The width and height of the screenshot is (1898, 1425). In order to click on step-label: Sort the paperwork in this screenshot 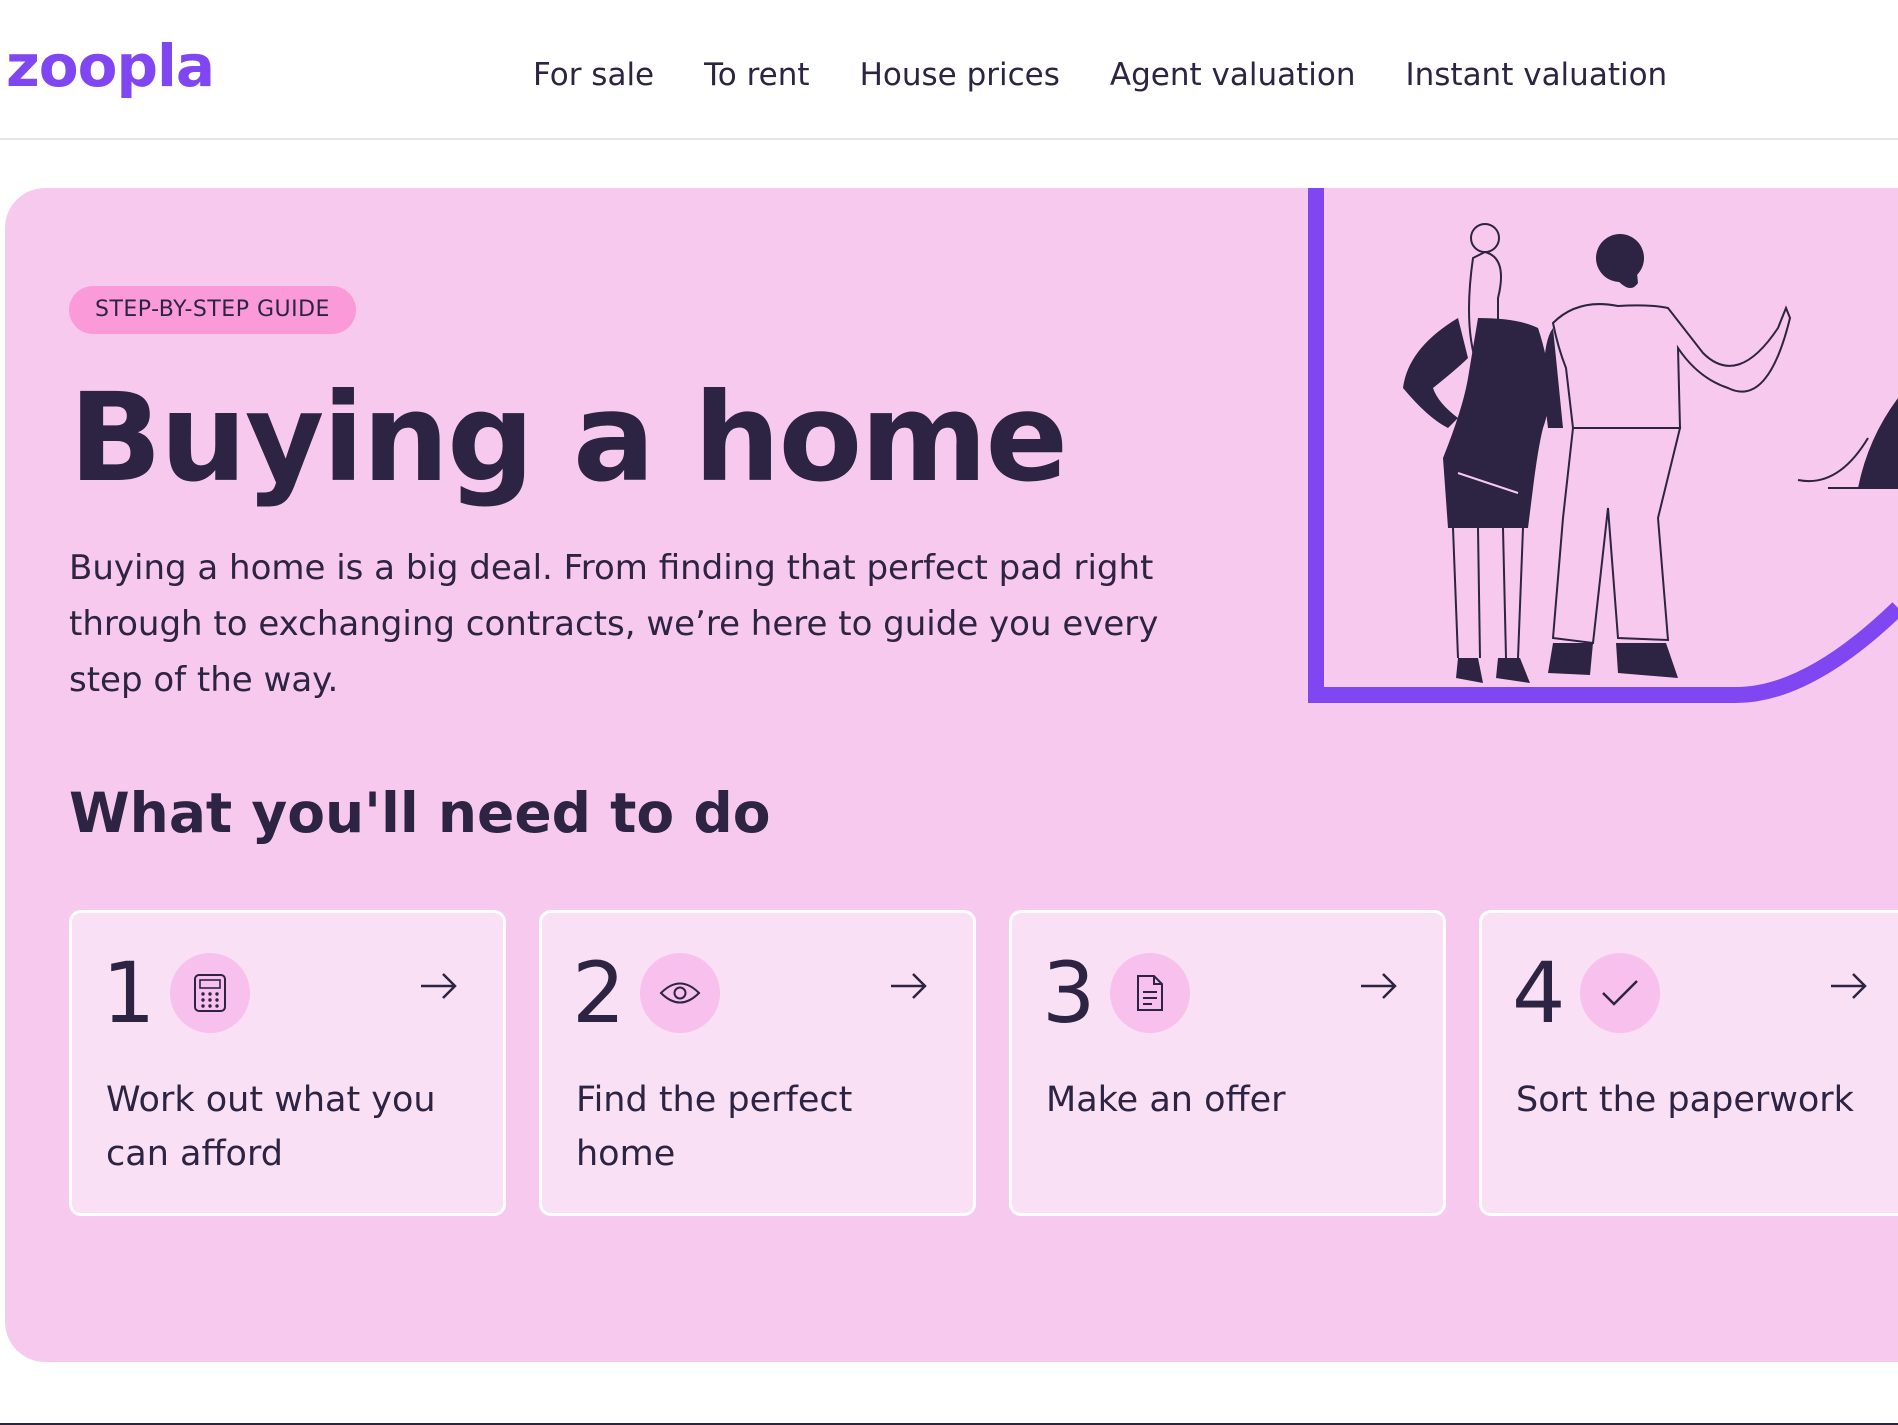, I will do `click(1685, 1100)`.